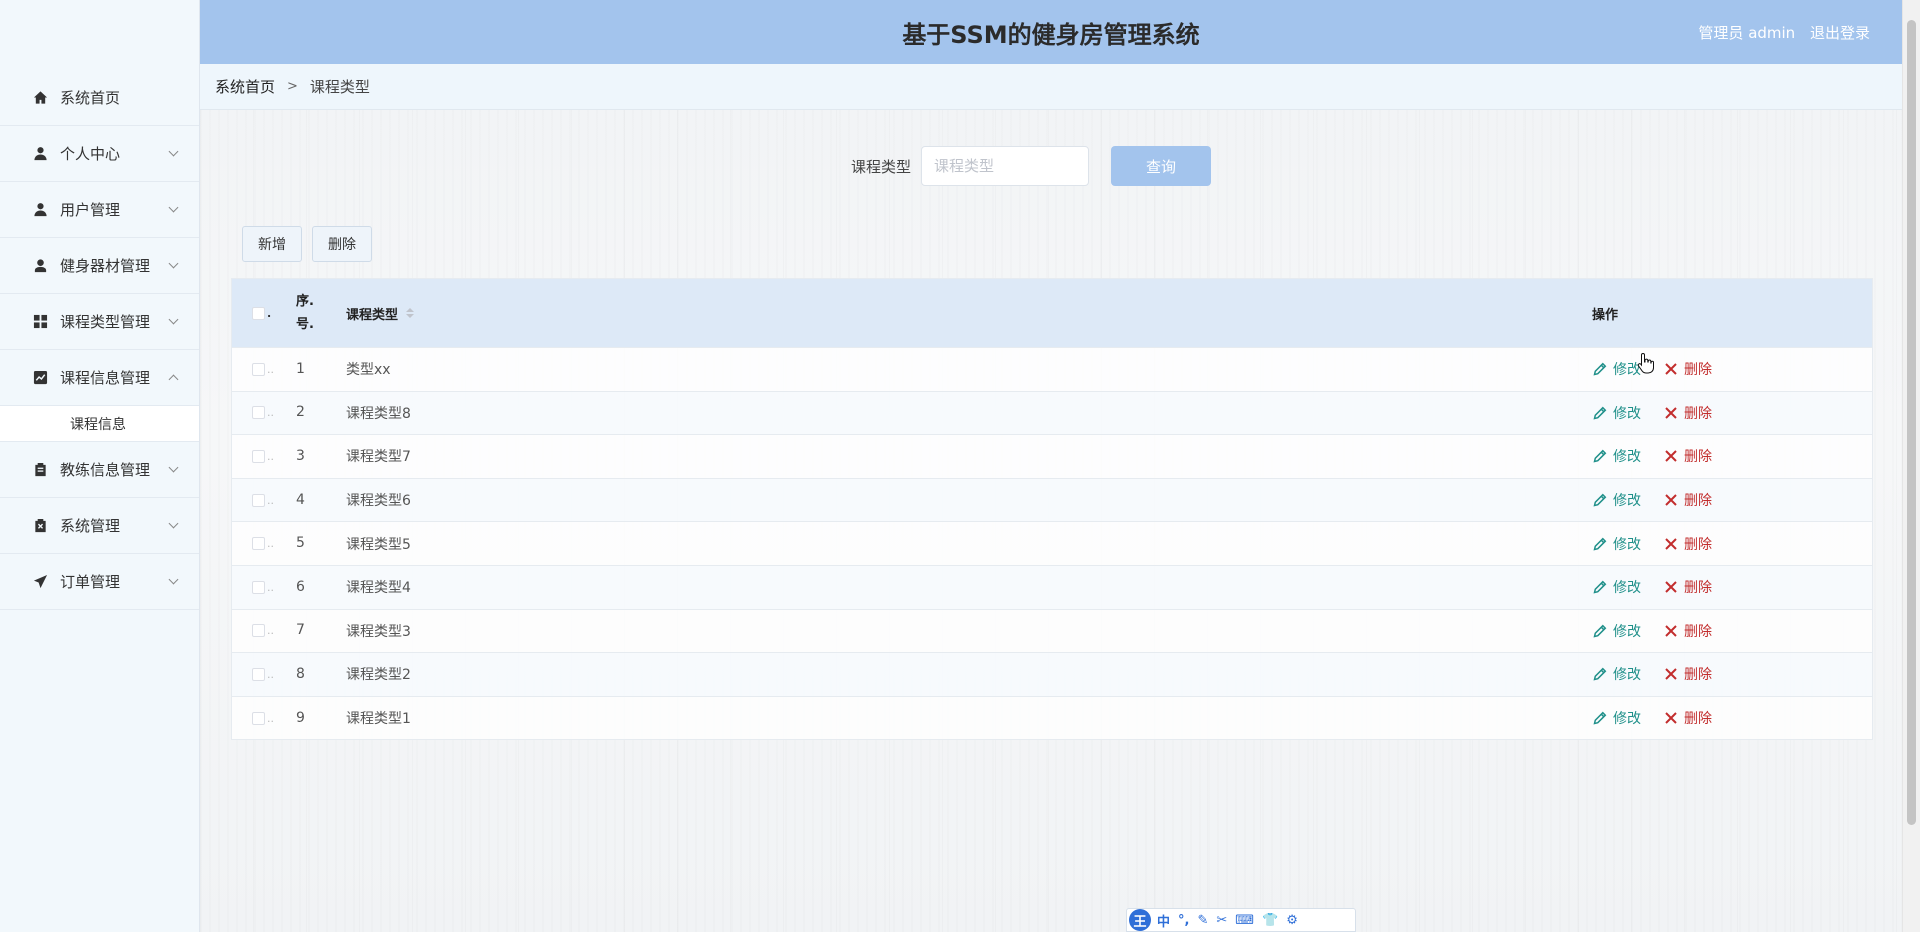 Image resolution: width=1920 pixels, height=932 pixels. What do you see at coordinates (342, 244) in the screenshot?
I see `batch-delete-button: 删除` at bounding box center [342, 244].